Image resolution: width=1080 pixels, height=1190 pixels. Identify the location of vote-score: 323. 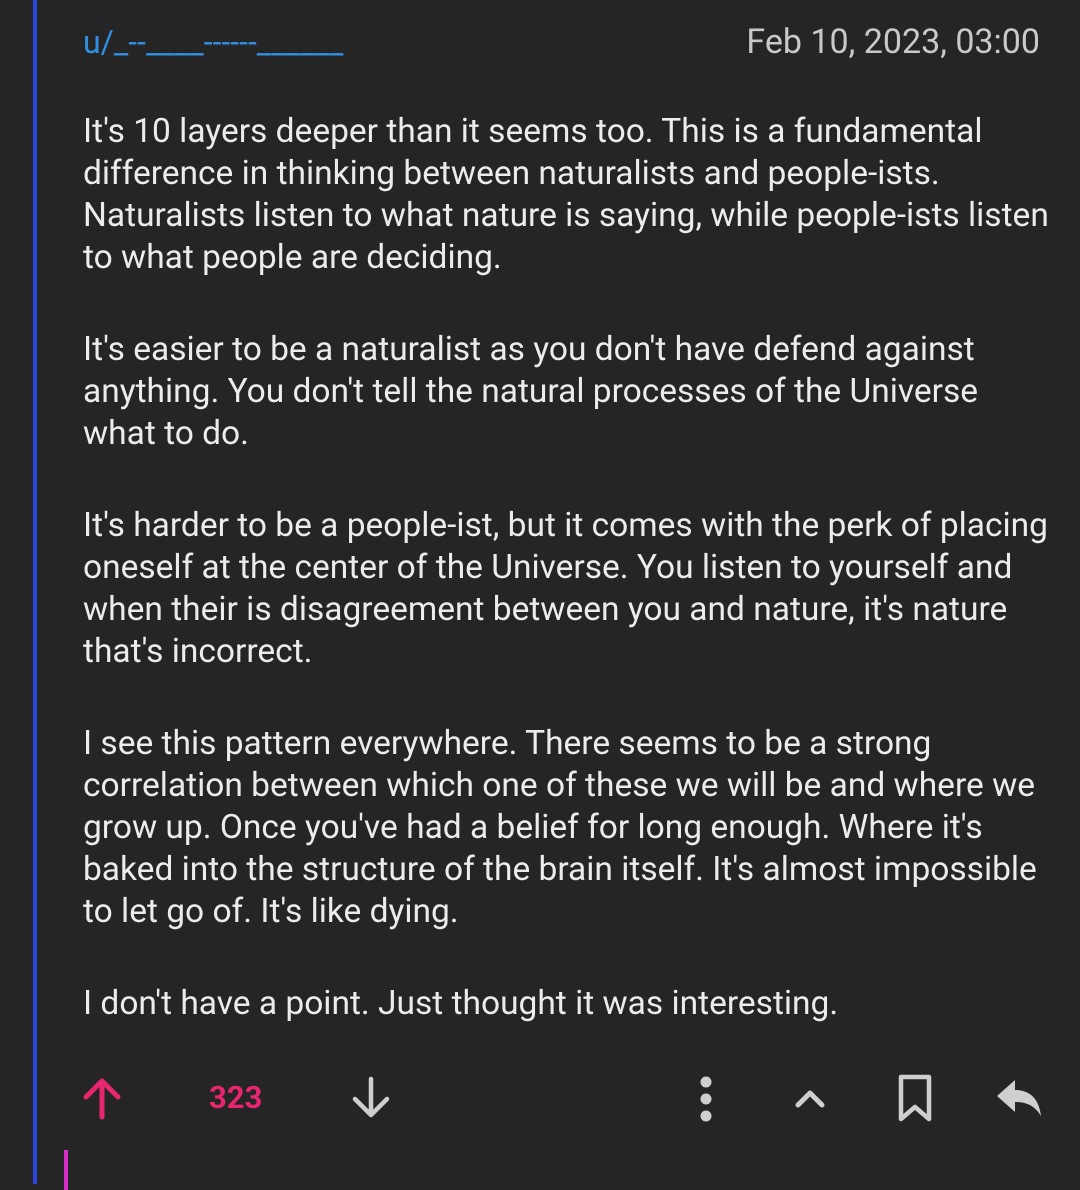
(236, 1097).